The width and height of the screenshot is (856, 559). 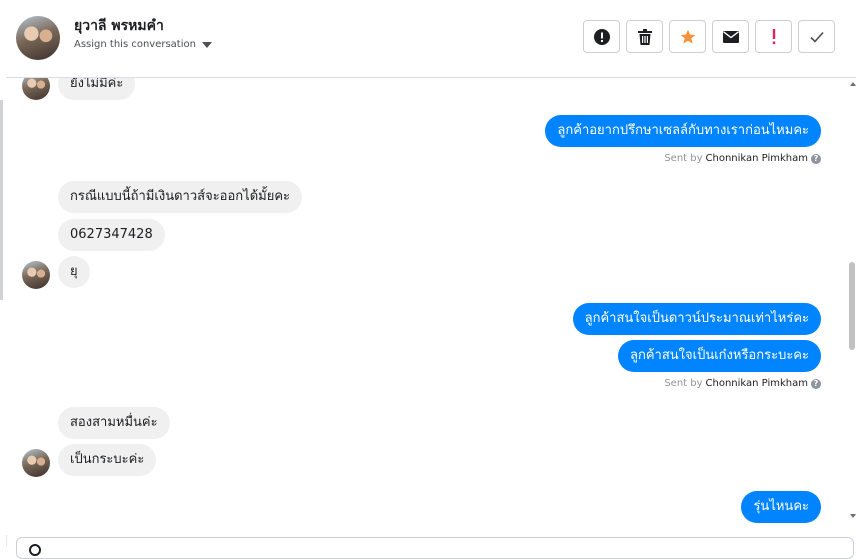 What do you see at coordinates (107, 460) in the screenshot?
I see `message-incoming: เป็นกระบะค่ะ` at bounding box center [107, 460].